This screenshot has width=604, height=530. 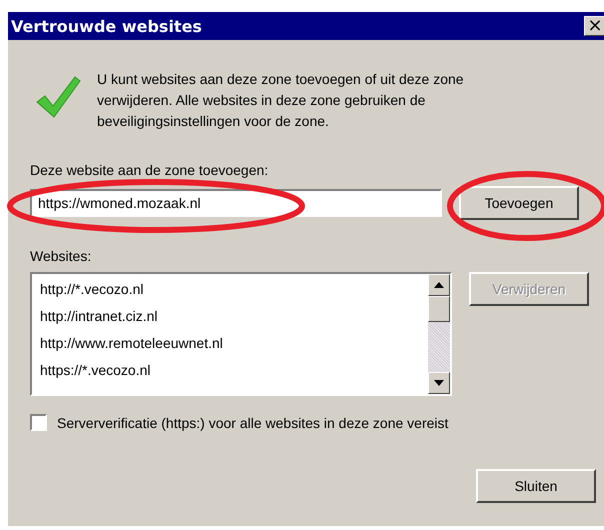 I want to click on add-button: Toevoegen, so click(x=519, y=203).